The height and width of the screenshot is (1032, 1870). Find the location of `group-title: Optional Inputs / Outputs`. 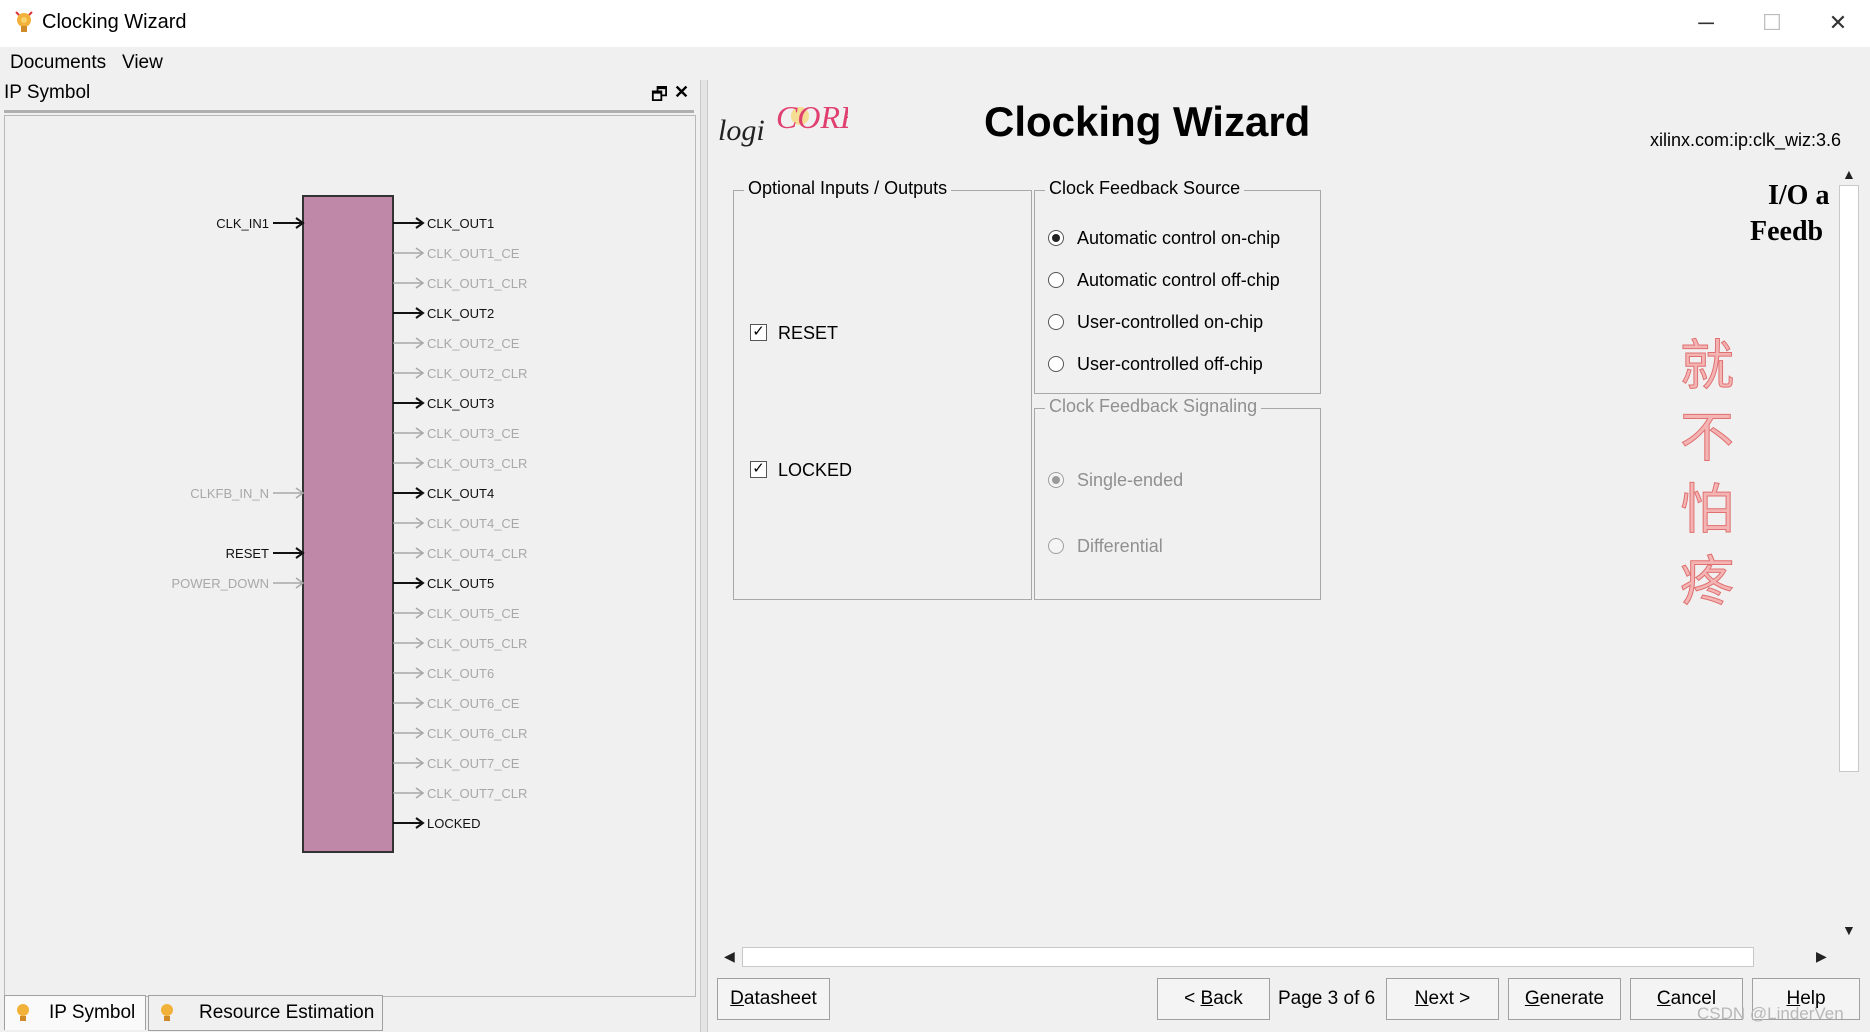

group-title: Optional Inputs / Outputs is located at coordinates (848, 188).